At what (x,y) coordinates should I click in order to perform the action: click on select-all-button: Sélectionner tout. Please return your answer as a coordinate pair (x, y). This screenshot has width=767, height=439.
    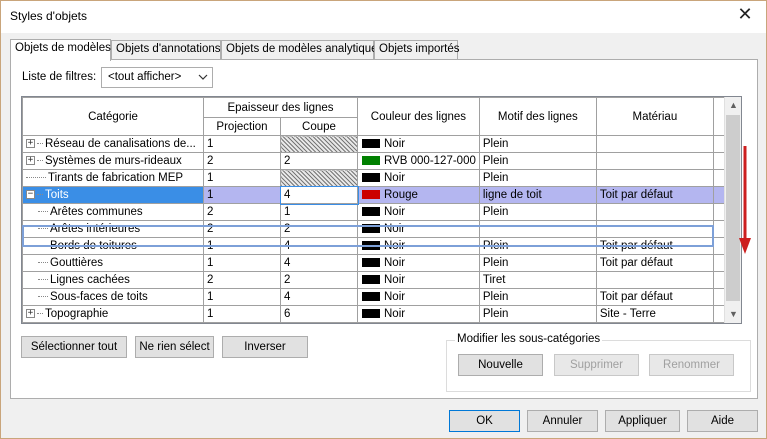
    Looking at the image, I should click on (74, 347).